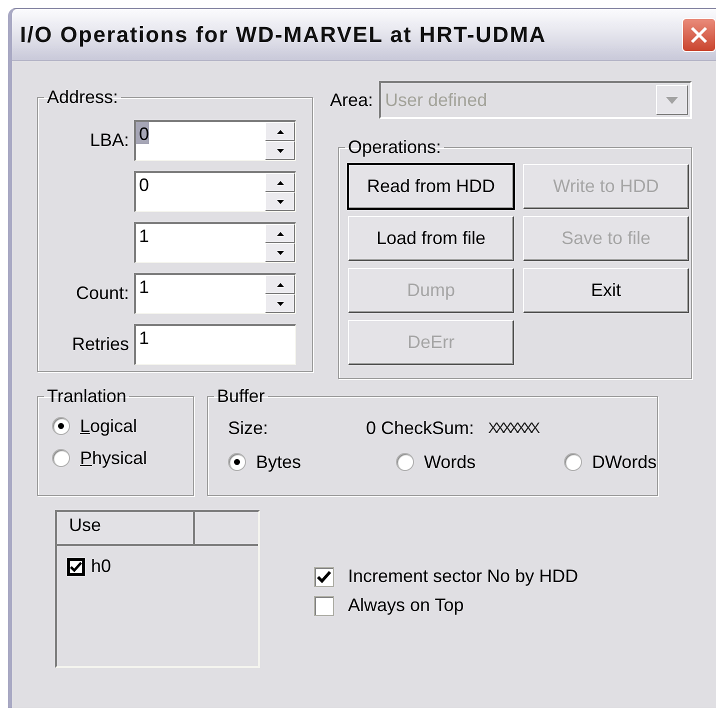 This screenshot has width=716, height=710. I want to click on radio-label: Logical, so click(109, 426).